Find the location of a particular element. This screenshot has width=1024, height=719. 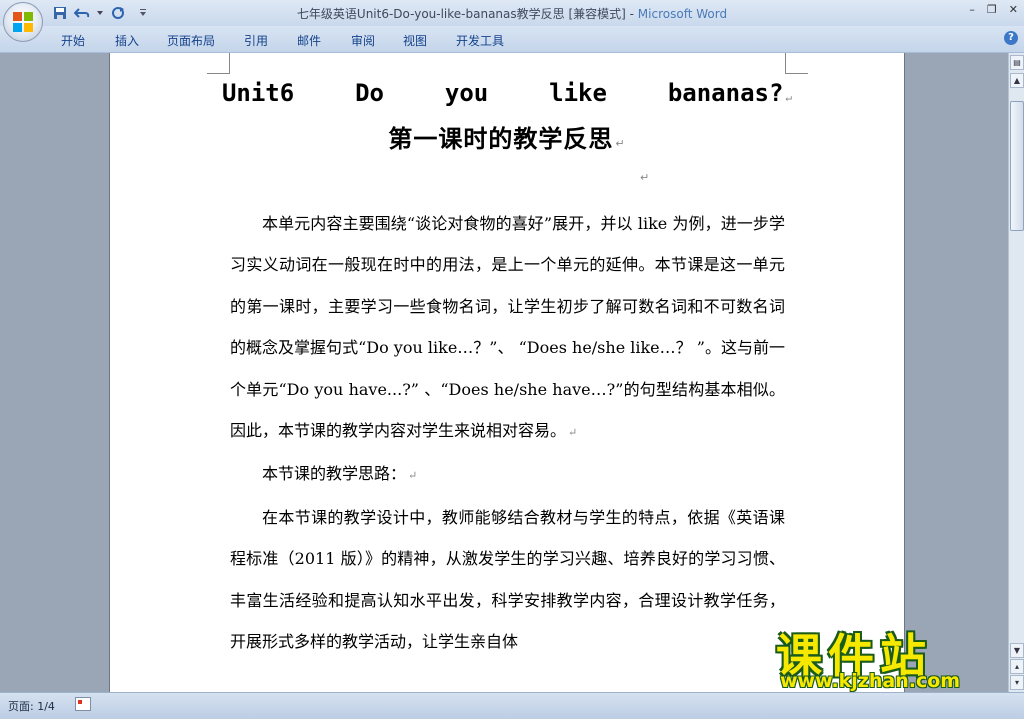

help-icon: ? is located at coordinates (1011, 38).